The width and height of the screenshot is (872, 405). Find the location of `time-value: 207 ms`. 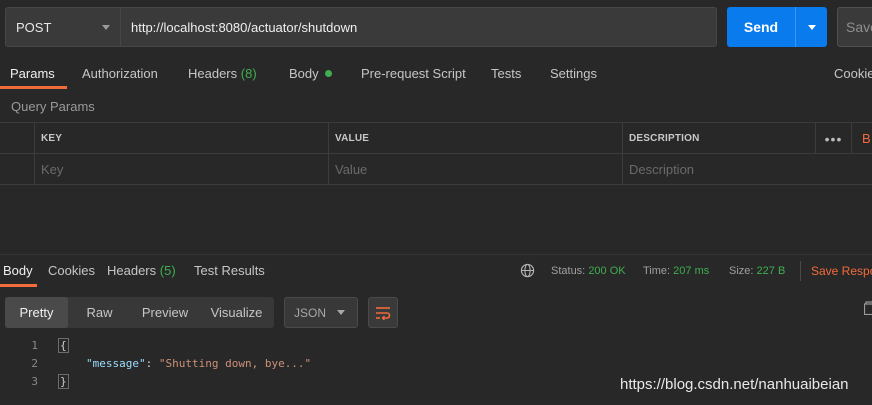

time-value: 207 ms is located at coordinates (691, 271).